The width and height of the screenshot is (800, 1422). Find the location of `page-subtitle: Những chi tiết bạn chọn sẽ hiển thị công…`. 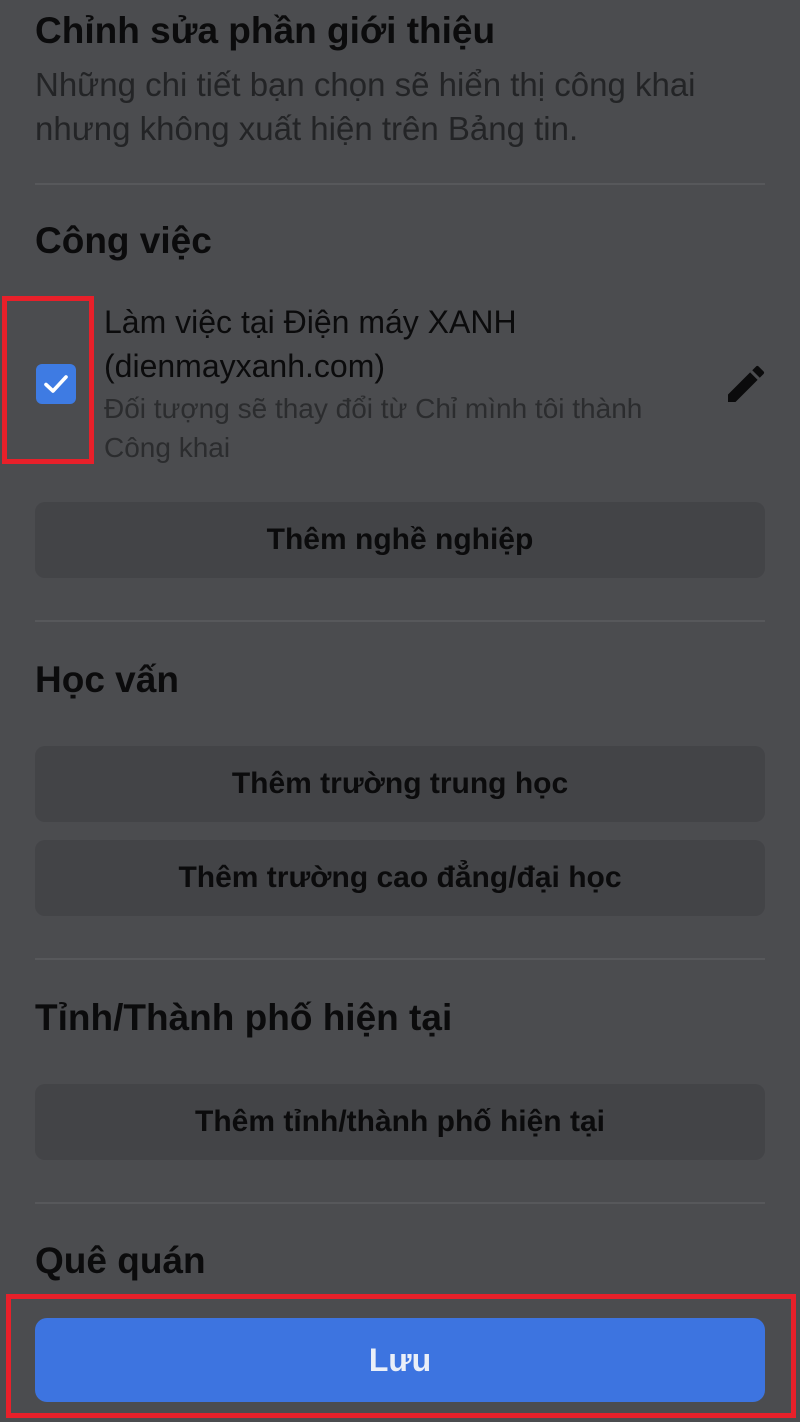

page-subtitle: Những chi tiết bạn chọn sẽ hiển thị công… is located at coordinates (365, 106).